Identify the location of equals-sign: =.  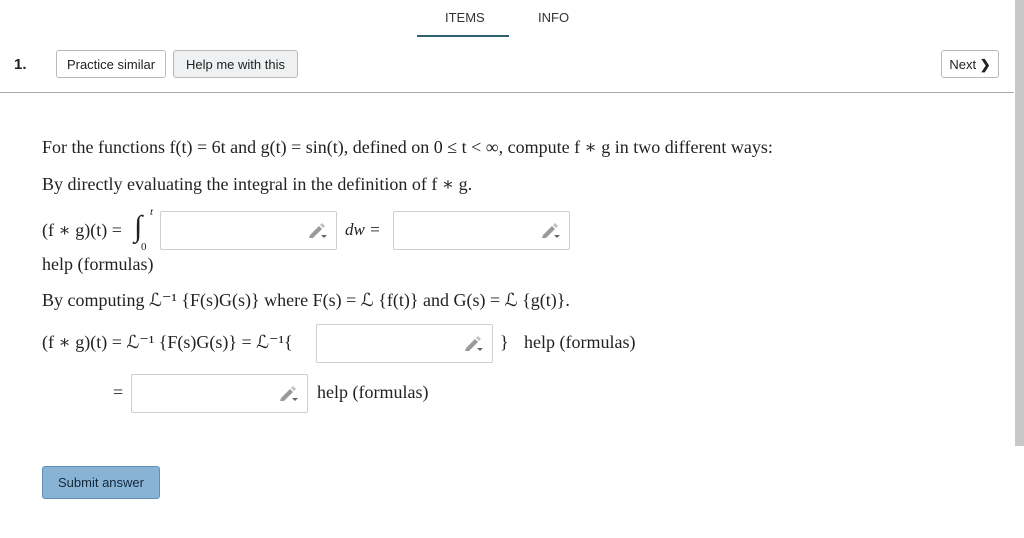
(118, 392).